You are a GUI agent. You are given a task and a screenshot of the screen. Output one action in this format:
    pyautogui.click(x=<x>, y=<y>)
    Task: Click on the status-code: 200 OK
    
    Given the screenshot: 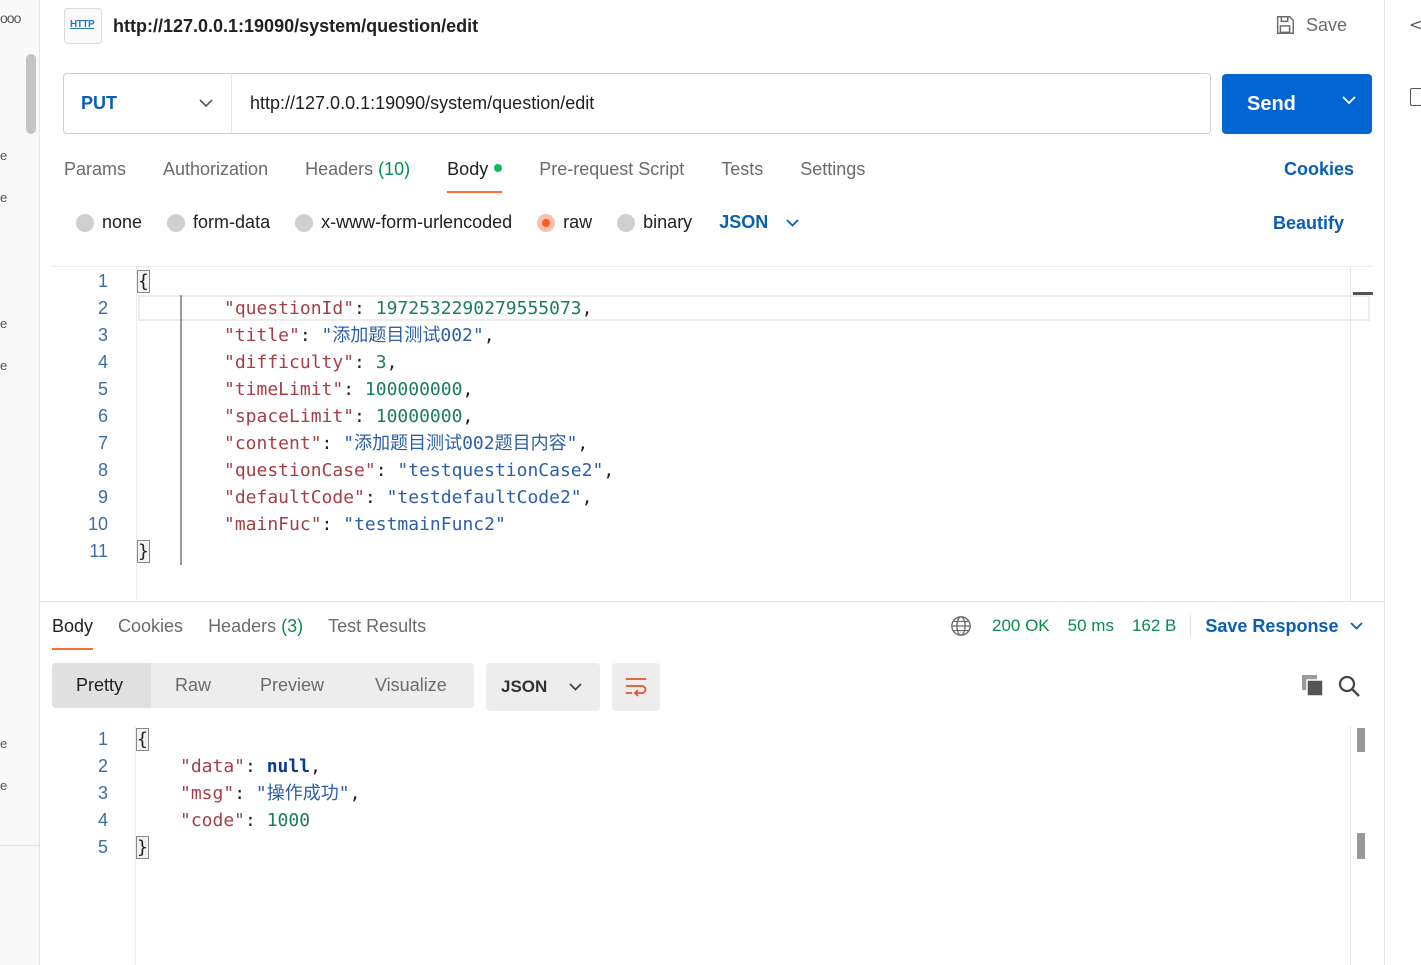 What is the action you would take?
    pyautogui.click(x=1021, y=626)
    